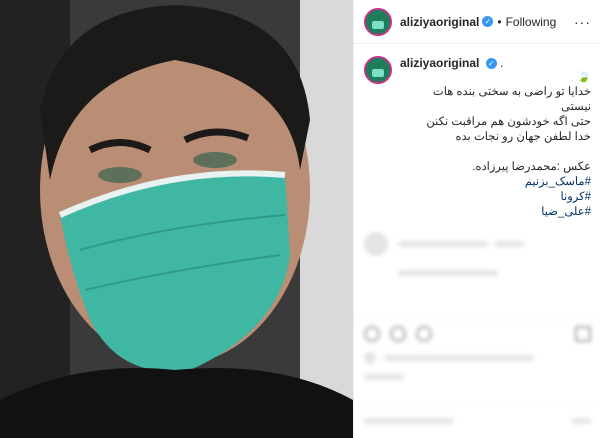  Describe the element at coordinates (449, 366) in the screenshot. I see `likes-row` at that location.